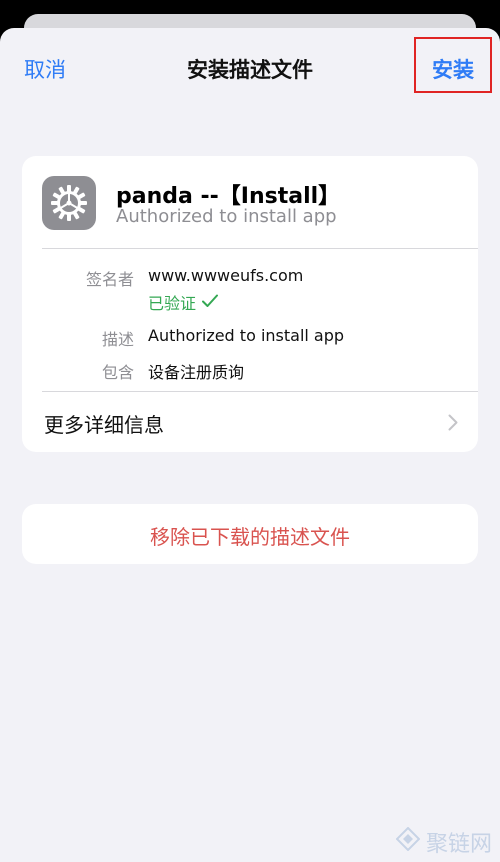  Describe the element at coordinates (226, 275) in the screenshot. I see `signer-value: www.wwweufs.com` at that location.